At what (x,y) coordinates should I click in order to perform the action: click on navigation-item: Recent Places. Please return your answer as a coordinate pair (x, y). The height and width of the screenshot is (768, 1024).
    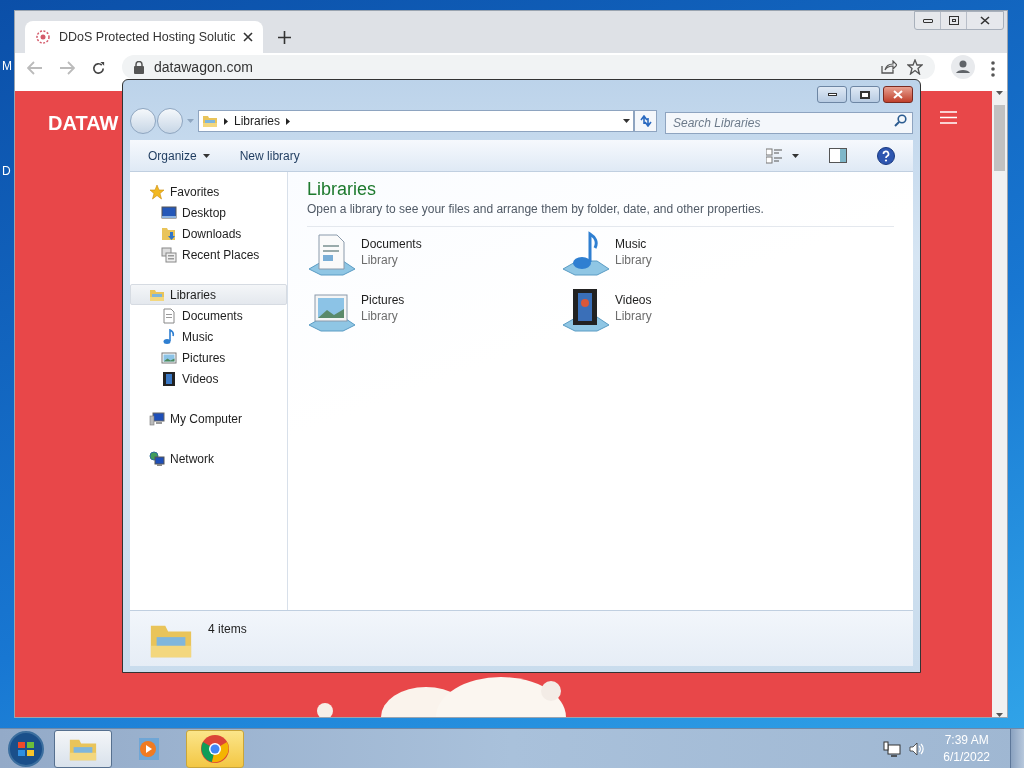
    Looking at the image, I should click on (208, 254).